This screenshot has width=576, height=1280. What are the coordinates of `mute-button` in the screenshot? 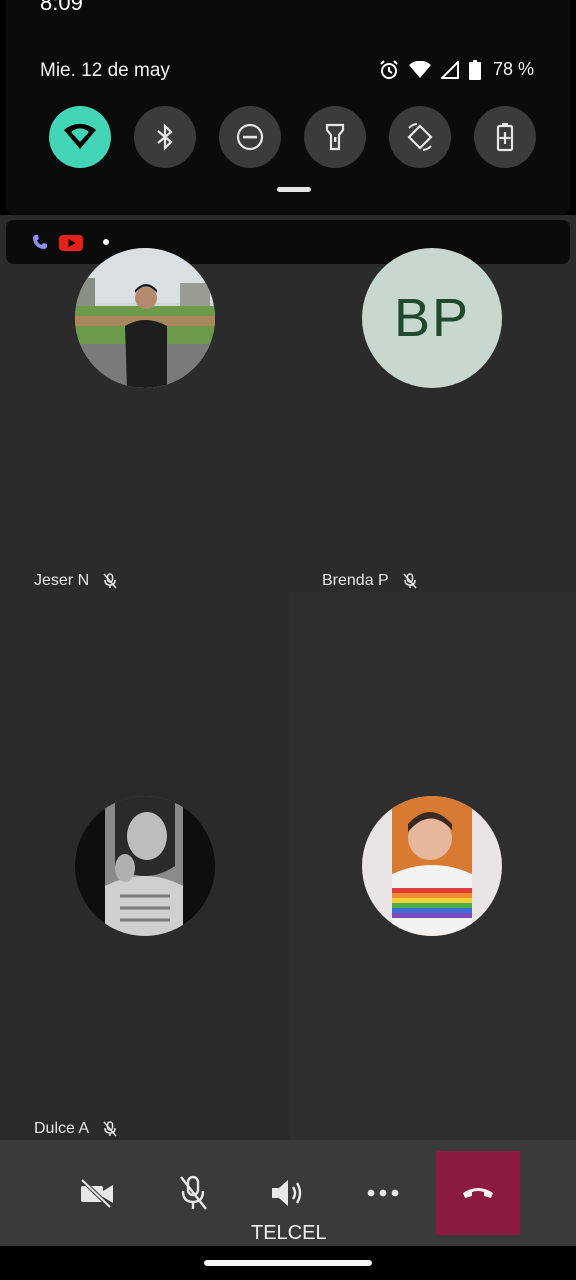 It's located at (193, 1193).